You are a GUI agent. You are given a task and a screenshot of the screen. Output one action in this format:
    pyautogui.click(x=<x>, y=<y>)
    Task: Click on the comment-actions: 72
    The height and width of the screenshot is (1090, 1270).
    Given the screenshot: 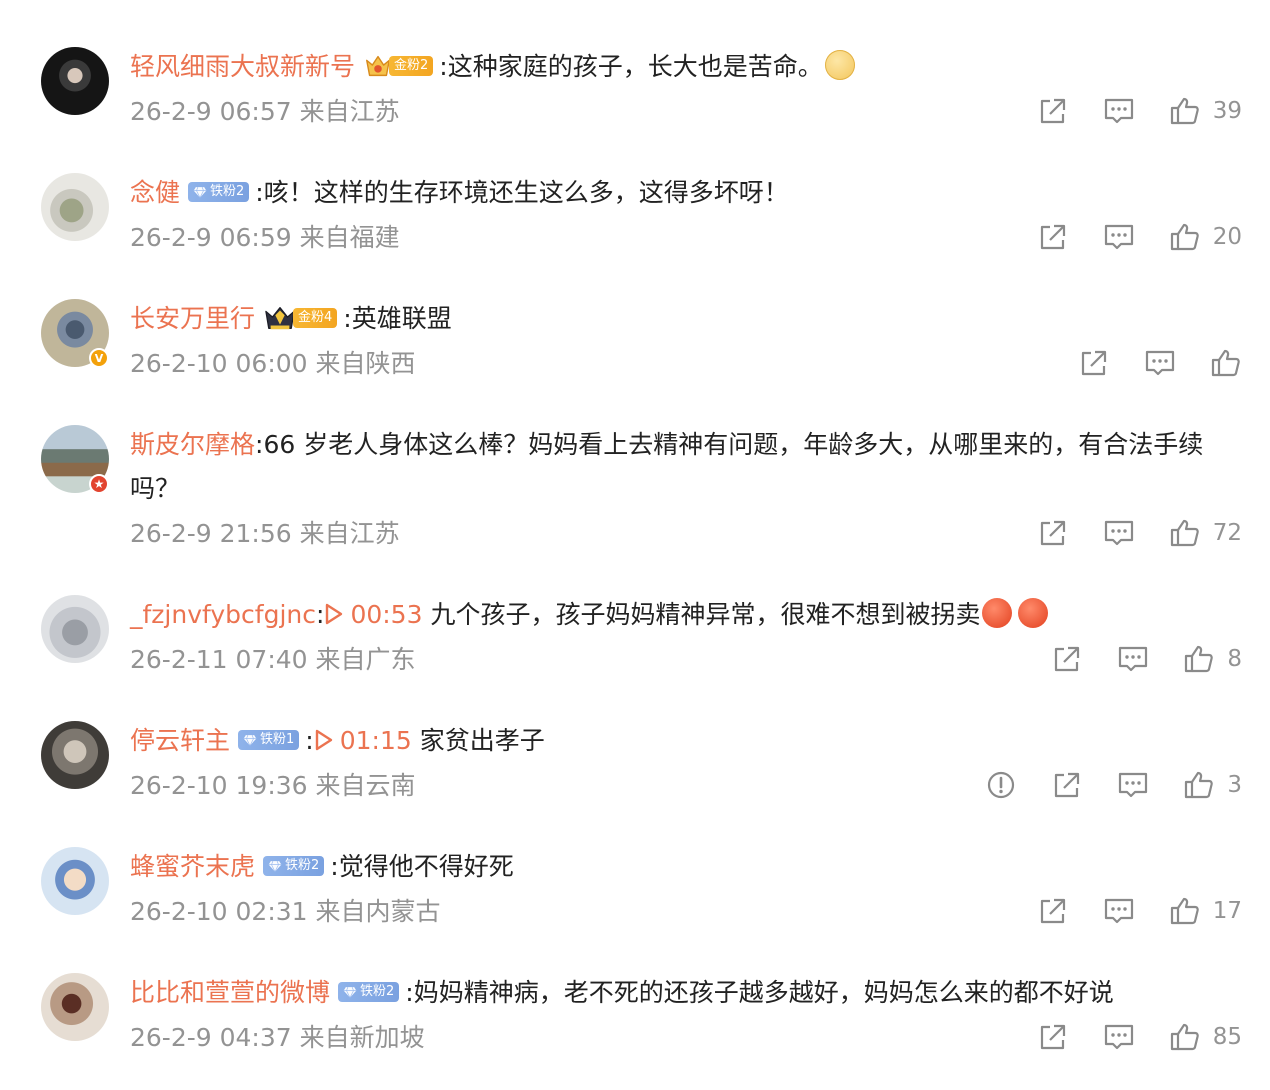 What is the action you would take?
    pyautogui.click(x=1122, y=533)
    